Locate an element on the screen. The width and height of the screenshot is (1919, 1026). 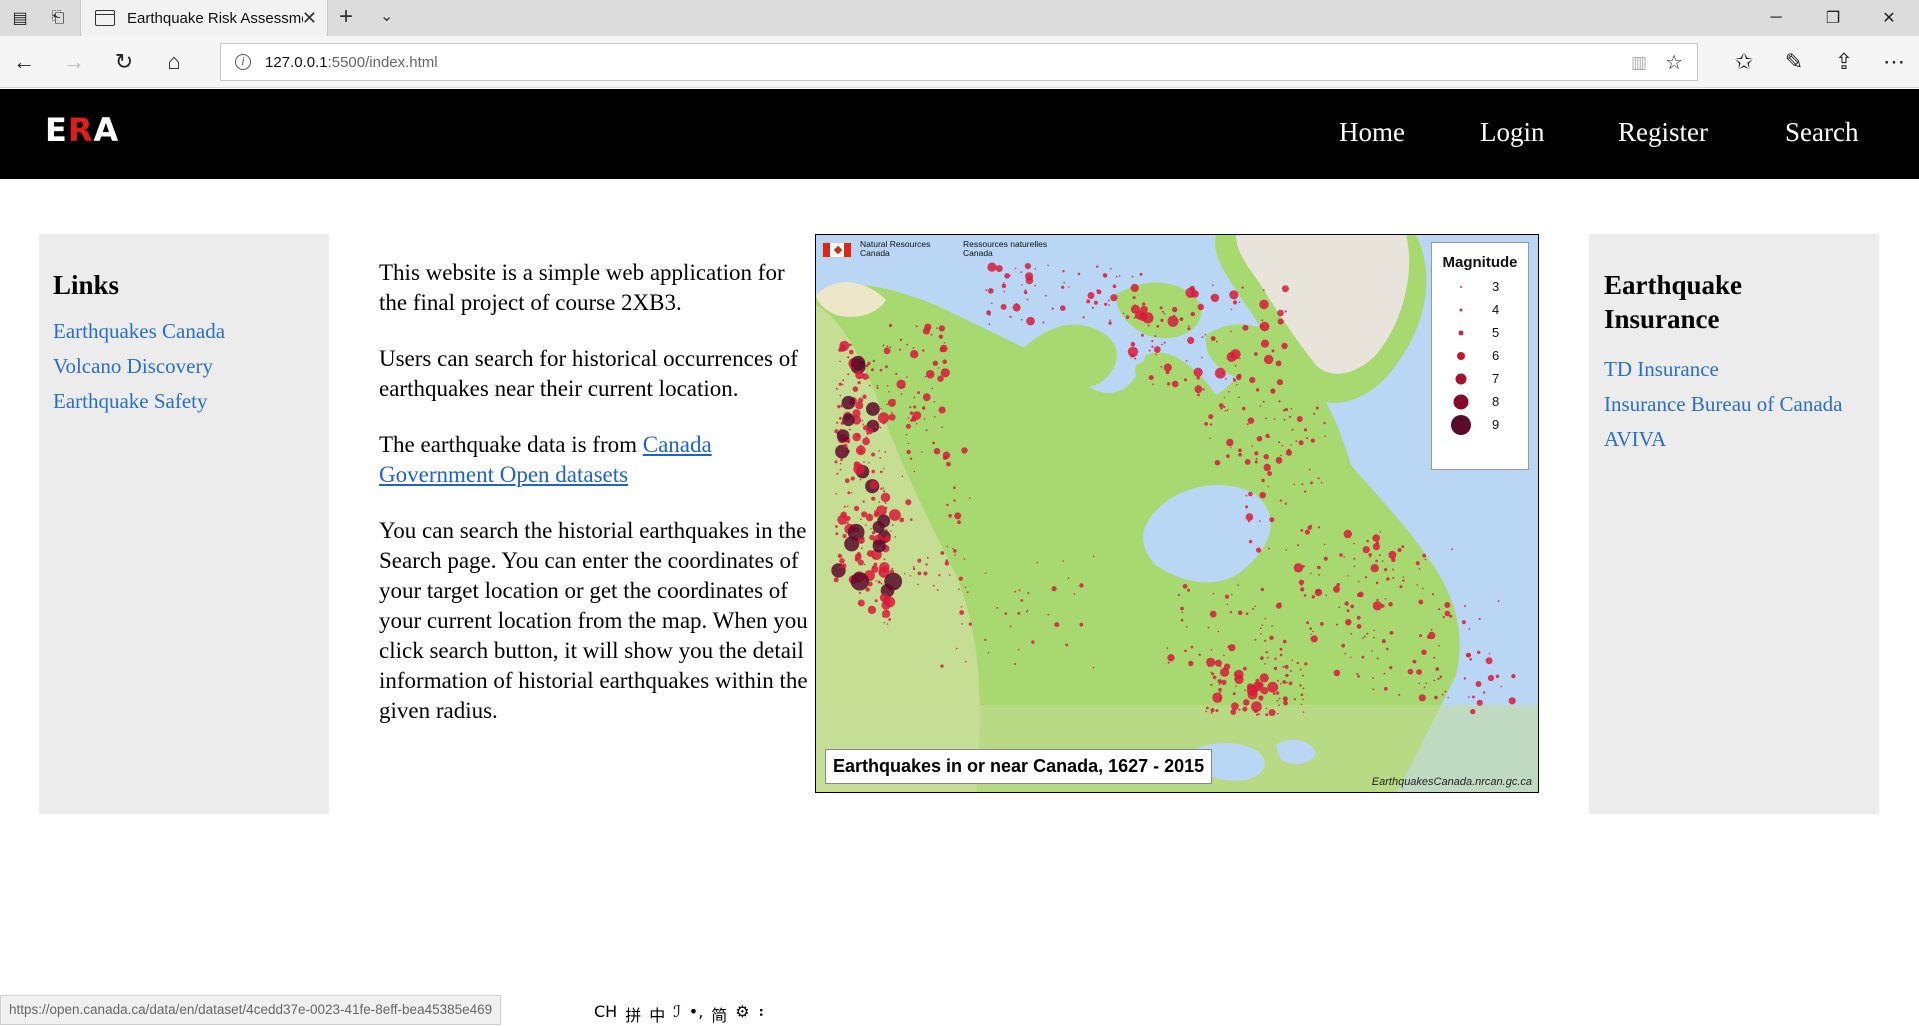
ime-item: ℐ is located at coordinates (677, 1014).